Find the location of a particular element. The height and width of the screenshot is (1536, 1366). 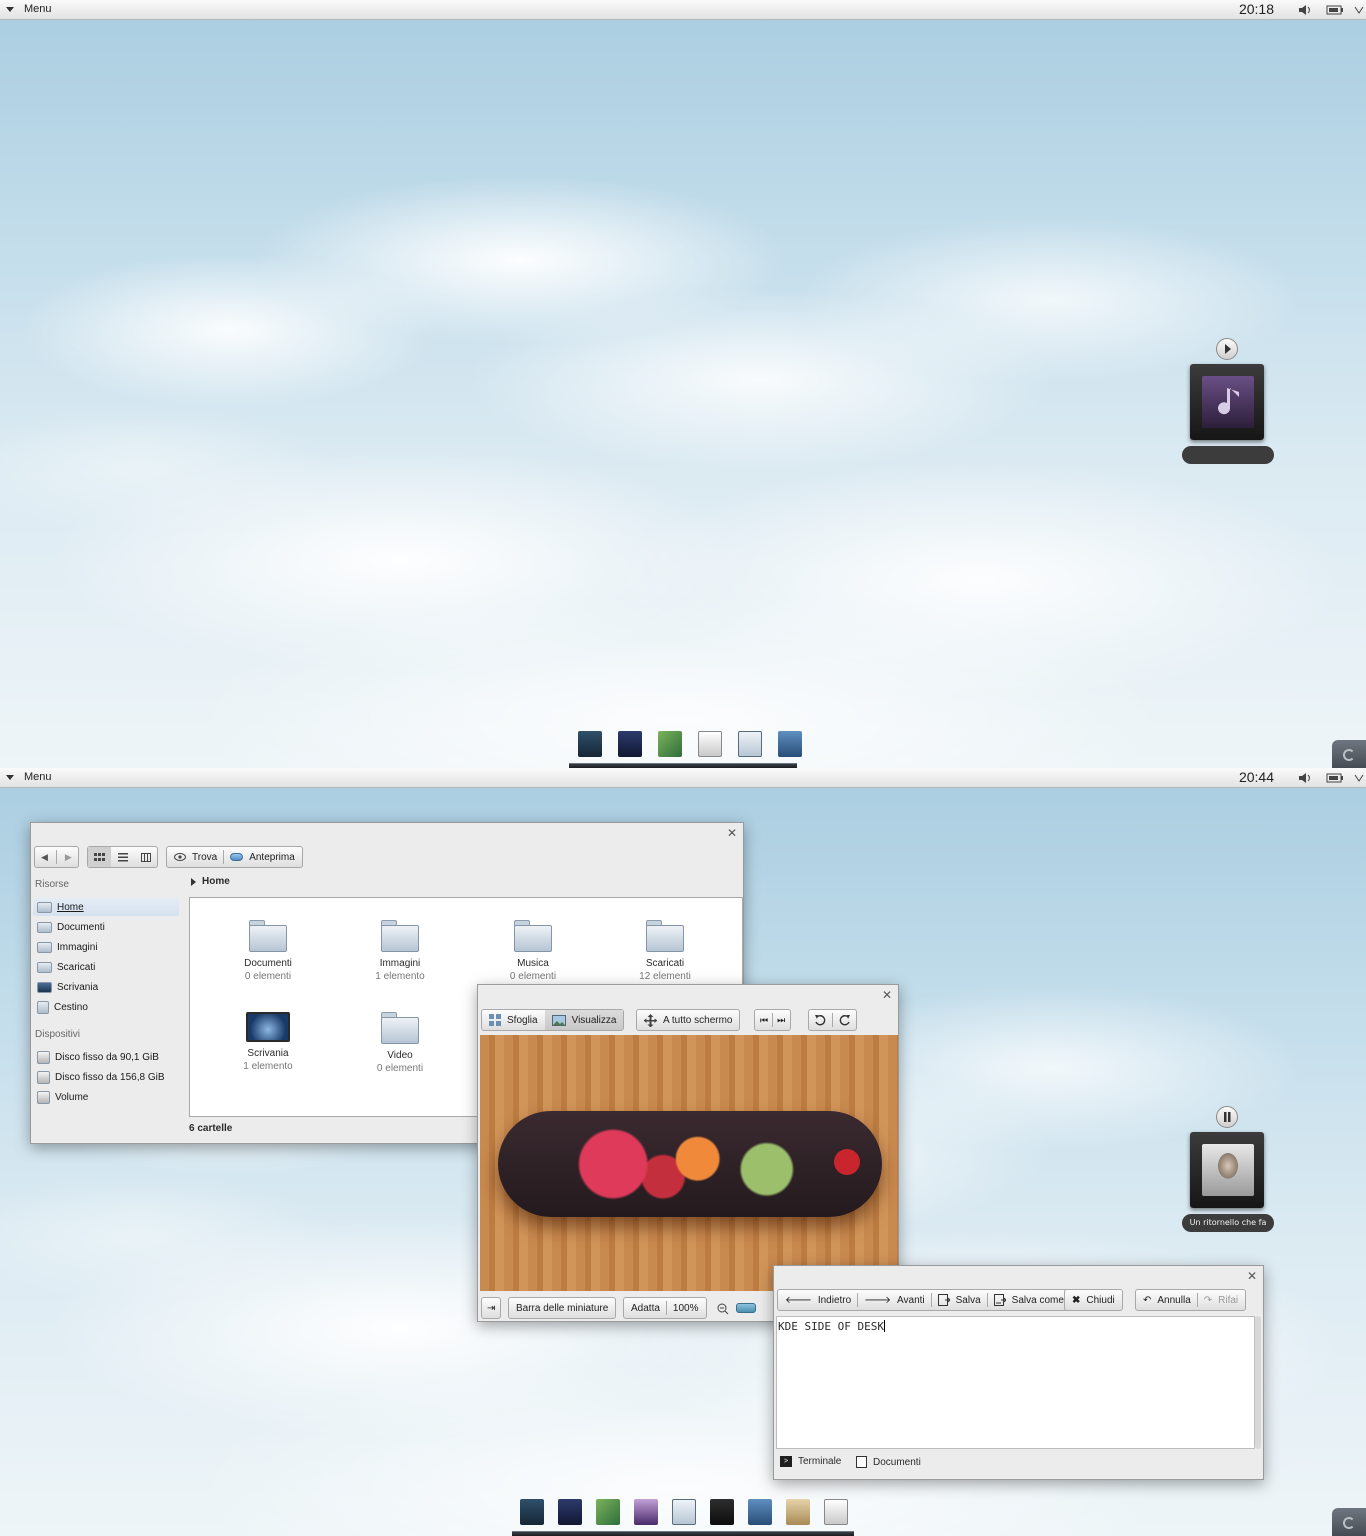

view-mode-buttons is located at coordinates (122, 857).